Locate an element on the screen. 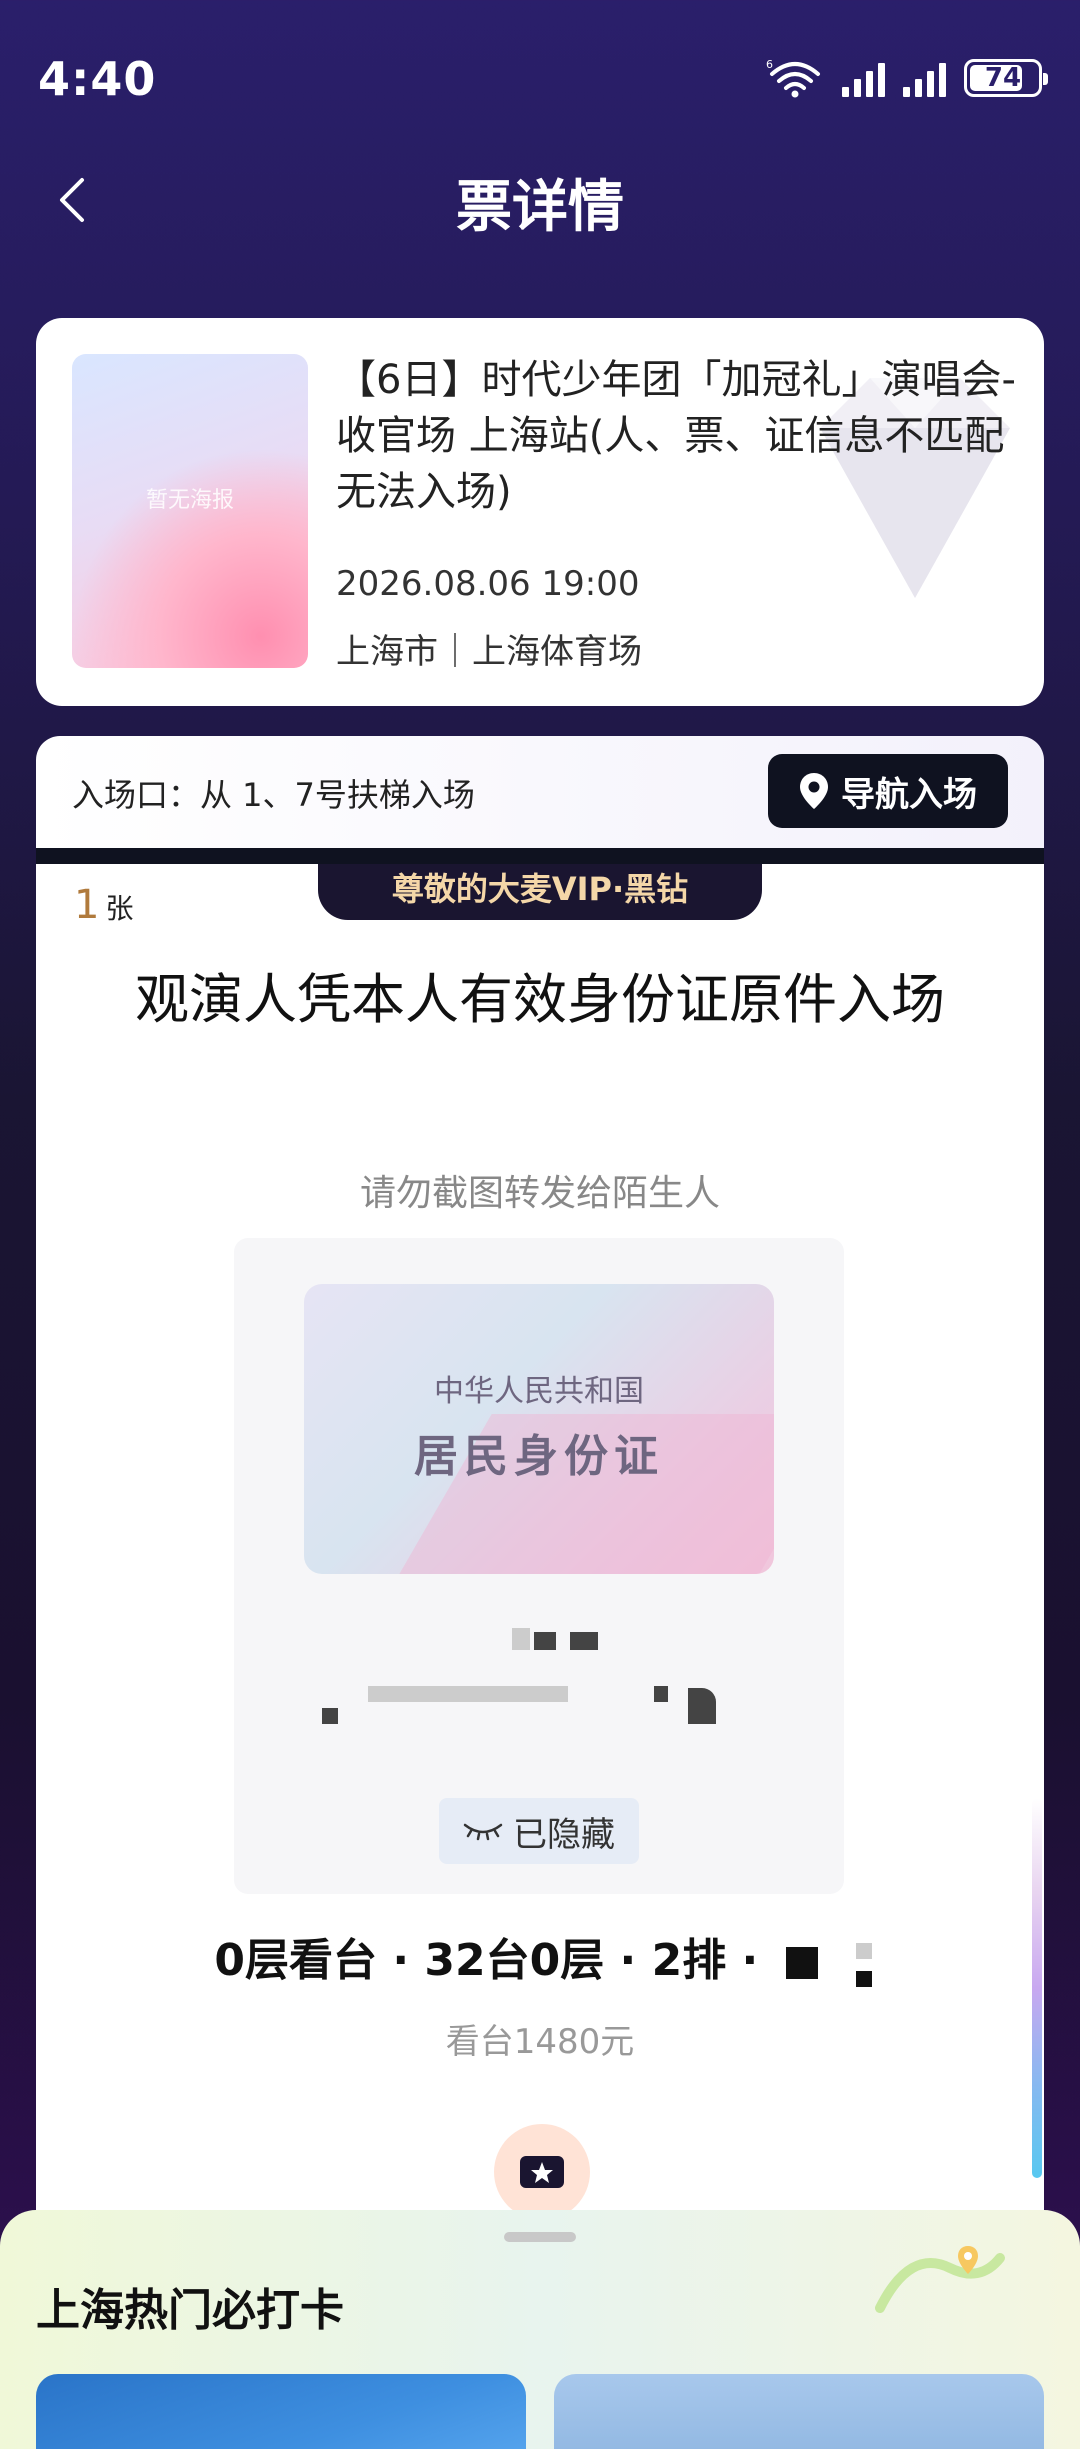 The width and height of the screenshot is (1080, 2449). masked-seat-number is located at coordinates (828, 1963).